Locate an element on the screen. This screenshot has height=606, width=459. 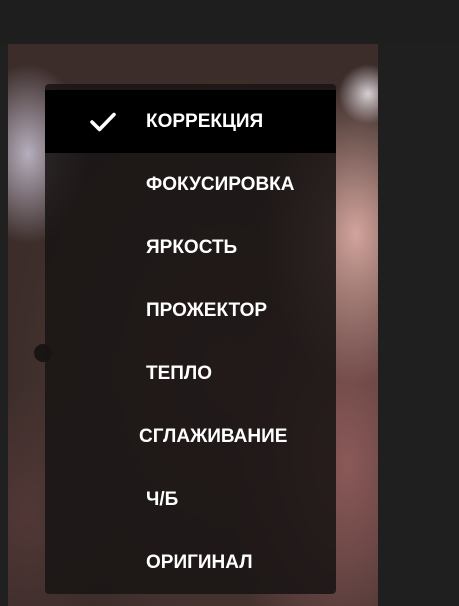
menu-item-label: Ч/Б is located at coordinates (162, 499).